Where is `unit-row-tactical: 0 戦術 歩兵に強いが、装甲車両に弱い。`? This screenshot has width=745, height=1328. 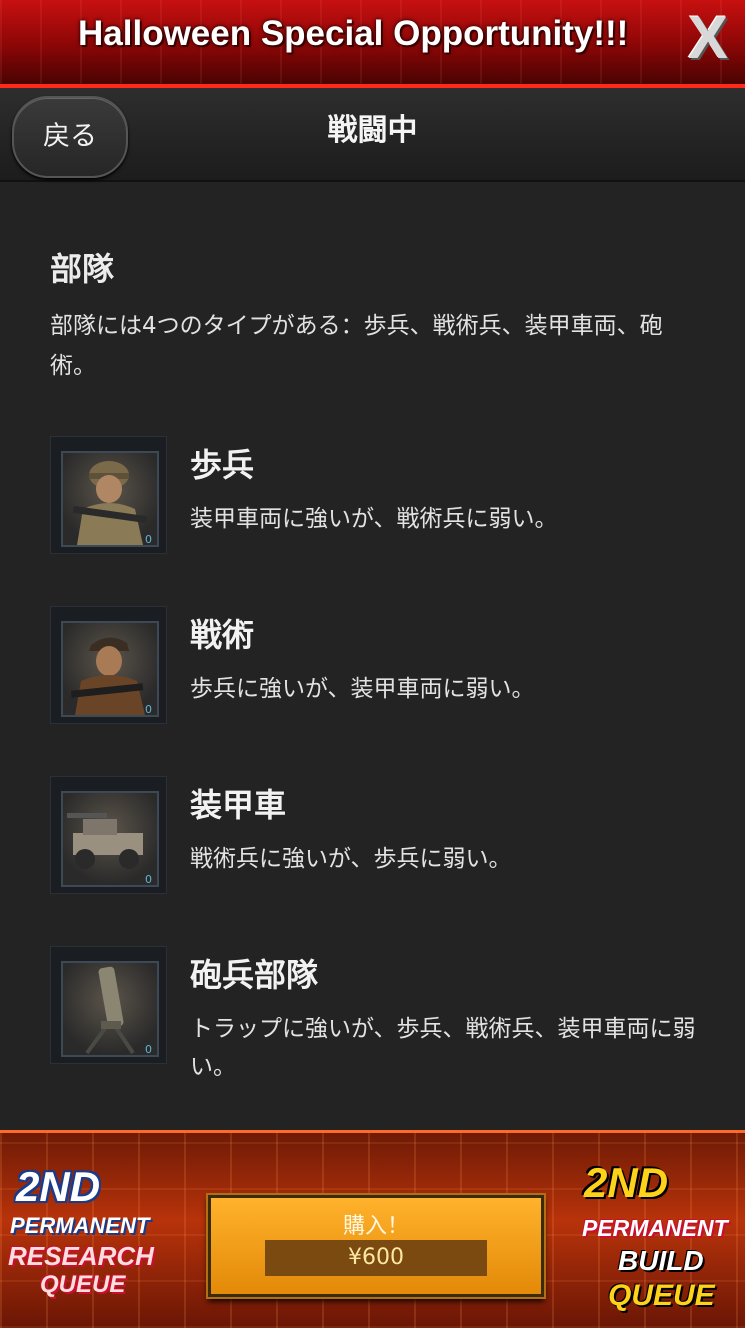 unit-row-tactical: 0 戦術 歩兵に強いが、装甲車両に弱い。 is located at coordinates (372, 671).